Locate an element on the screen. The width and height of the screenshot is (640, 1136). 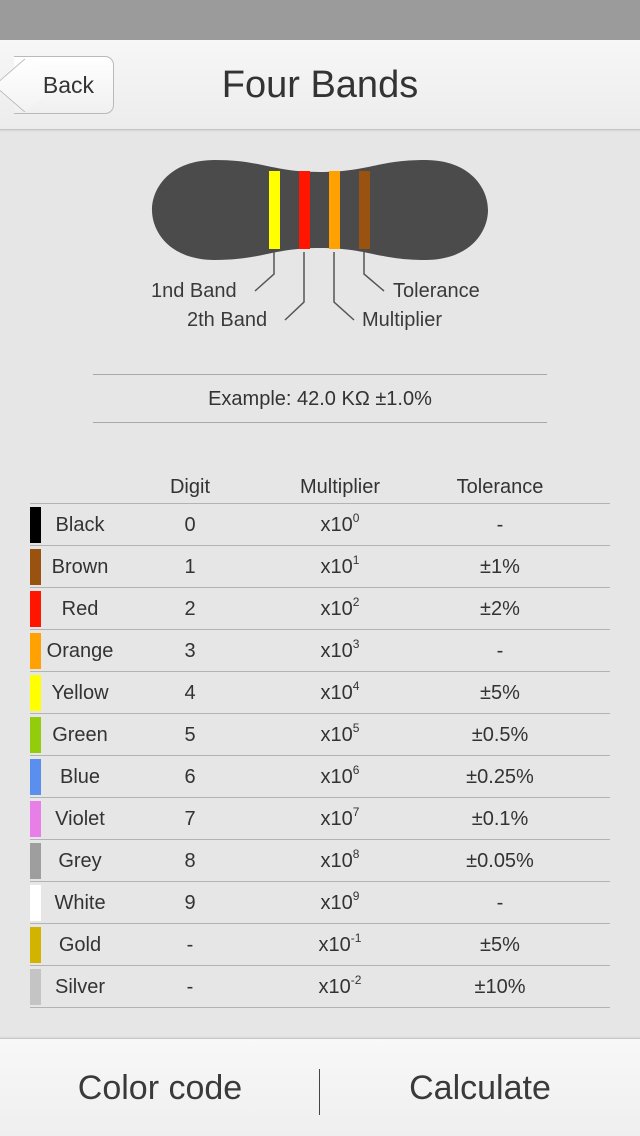
resistor-graphic is located at coordinates (320, 240).